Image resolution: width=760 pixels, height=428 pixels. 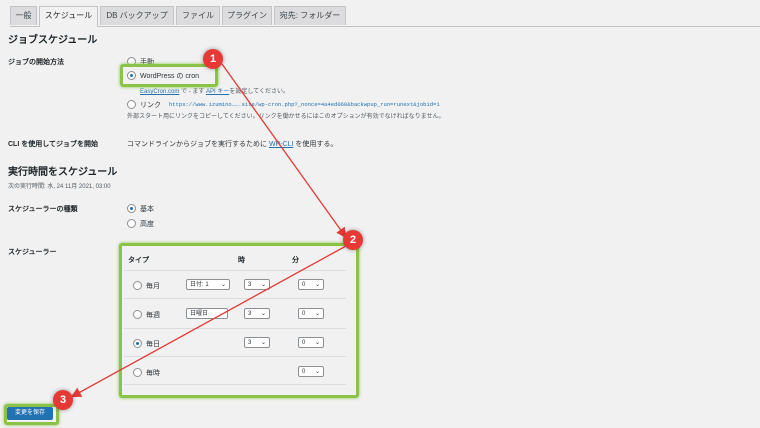 I want to click on step-badge-3: 3, so click(x=63, y=400).